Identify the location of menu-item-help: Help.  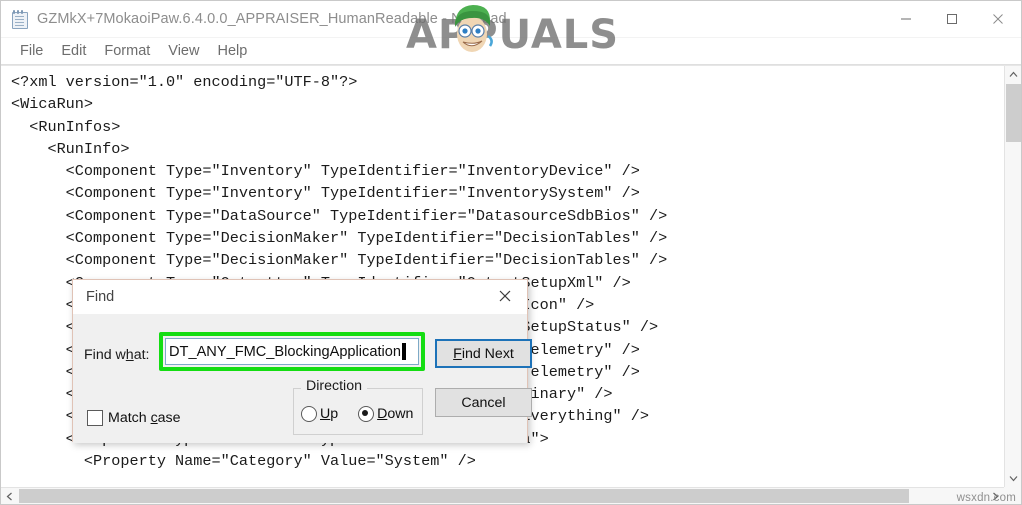
(232, 51).